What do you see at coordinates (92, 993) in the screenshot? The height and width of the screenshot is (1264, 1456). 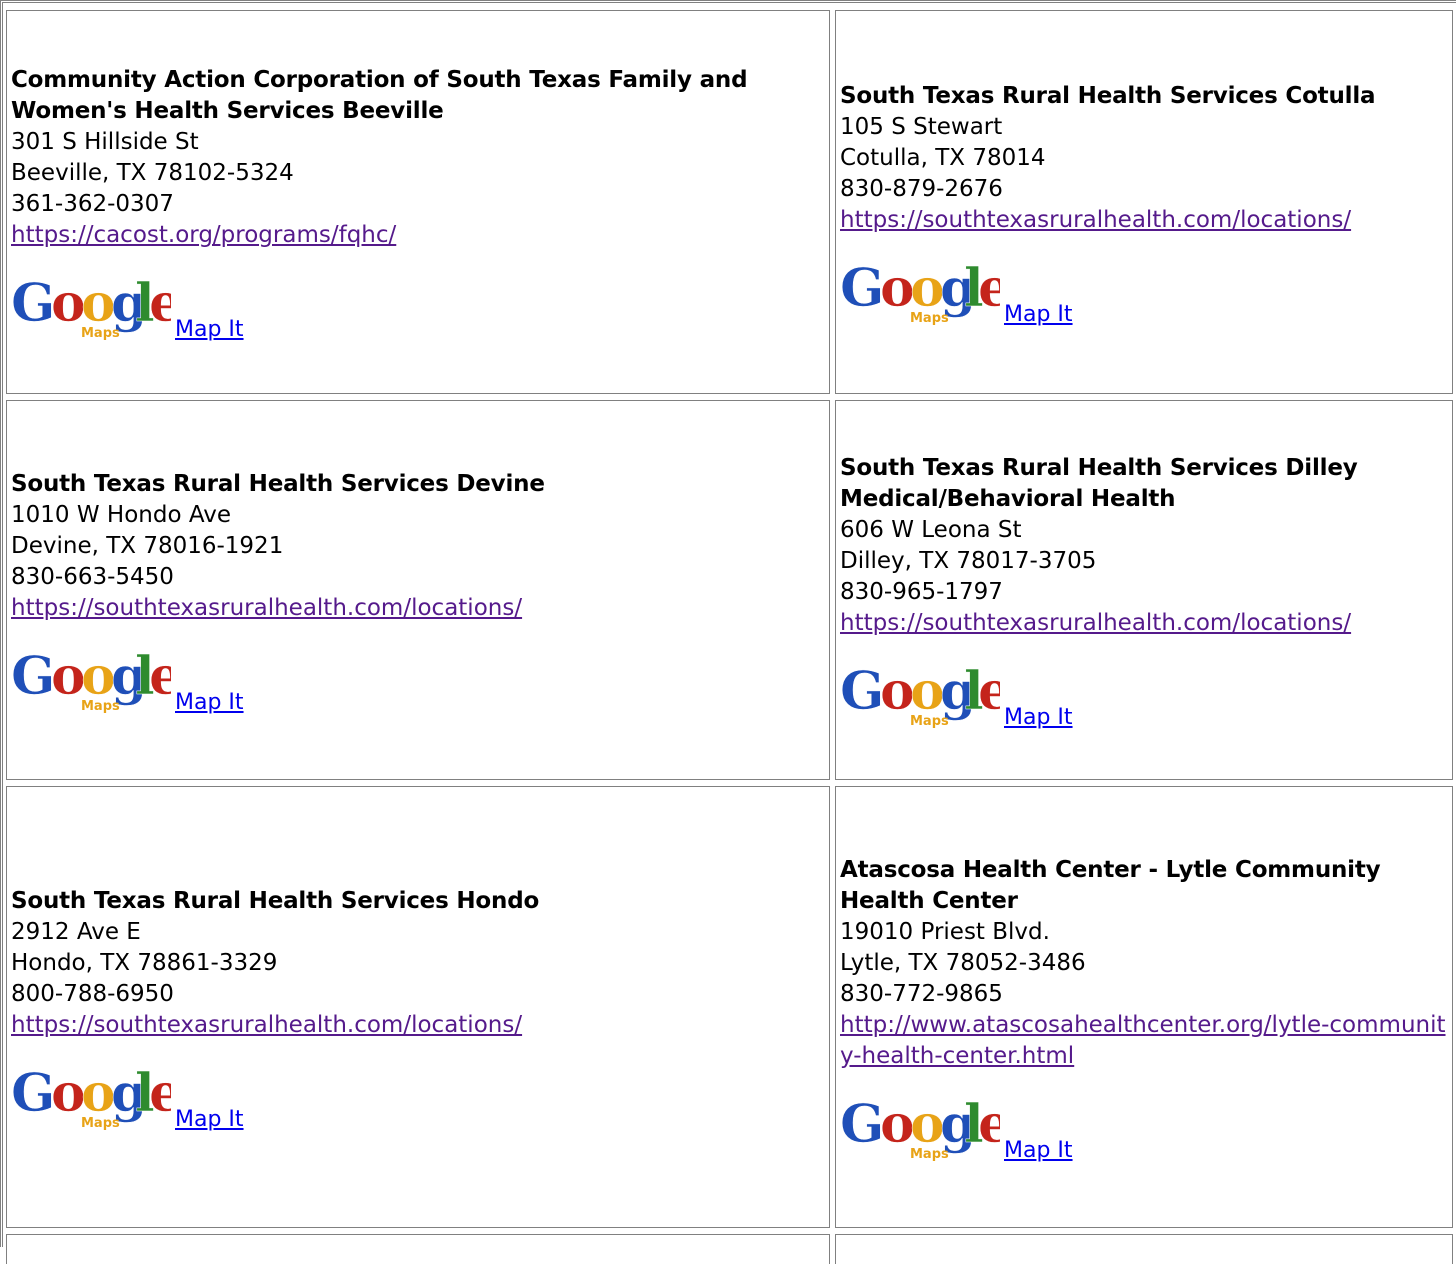 I see `location-phone: 800-788-6950` at bounding box center [92, 993].